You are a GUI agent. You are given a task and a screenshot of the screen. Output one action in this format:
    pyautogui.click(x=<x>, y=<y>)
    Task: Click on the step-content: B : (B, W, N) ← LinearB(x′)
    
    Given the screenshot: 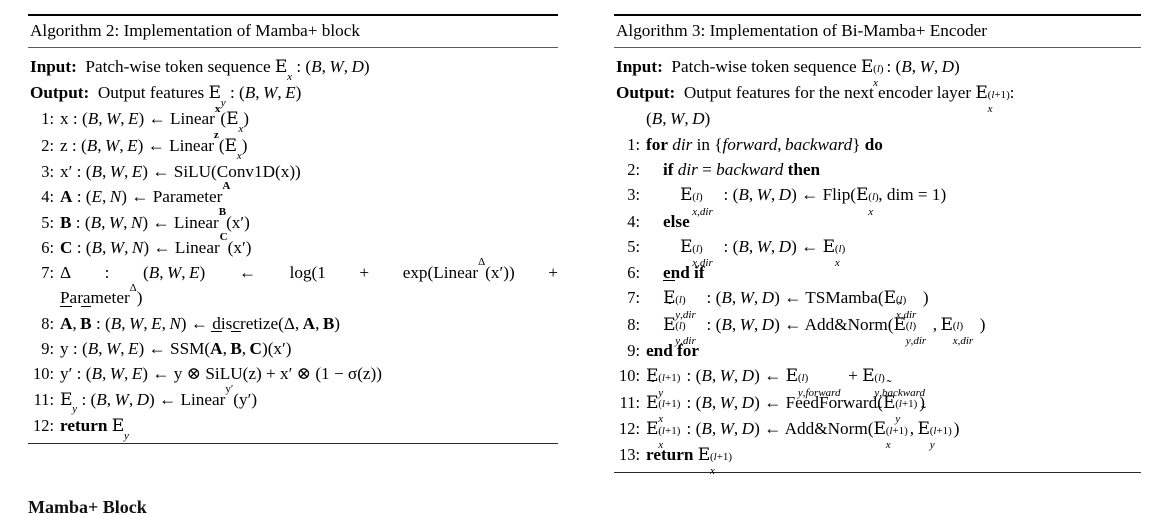 What is the action you would take?
    pyautogui.click(x=155, y=218)
    